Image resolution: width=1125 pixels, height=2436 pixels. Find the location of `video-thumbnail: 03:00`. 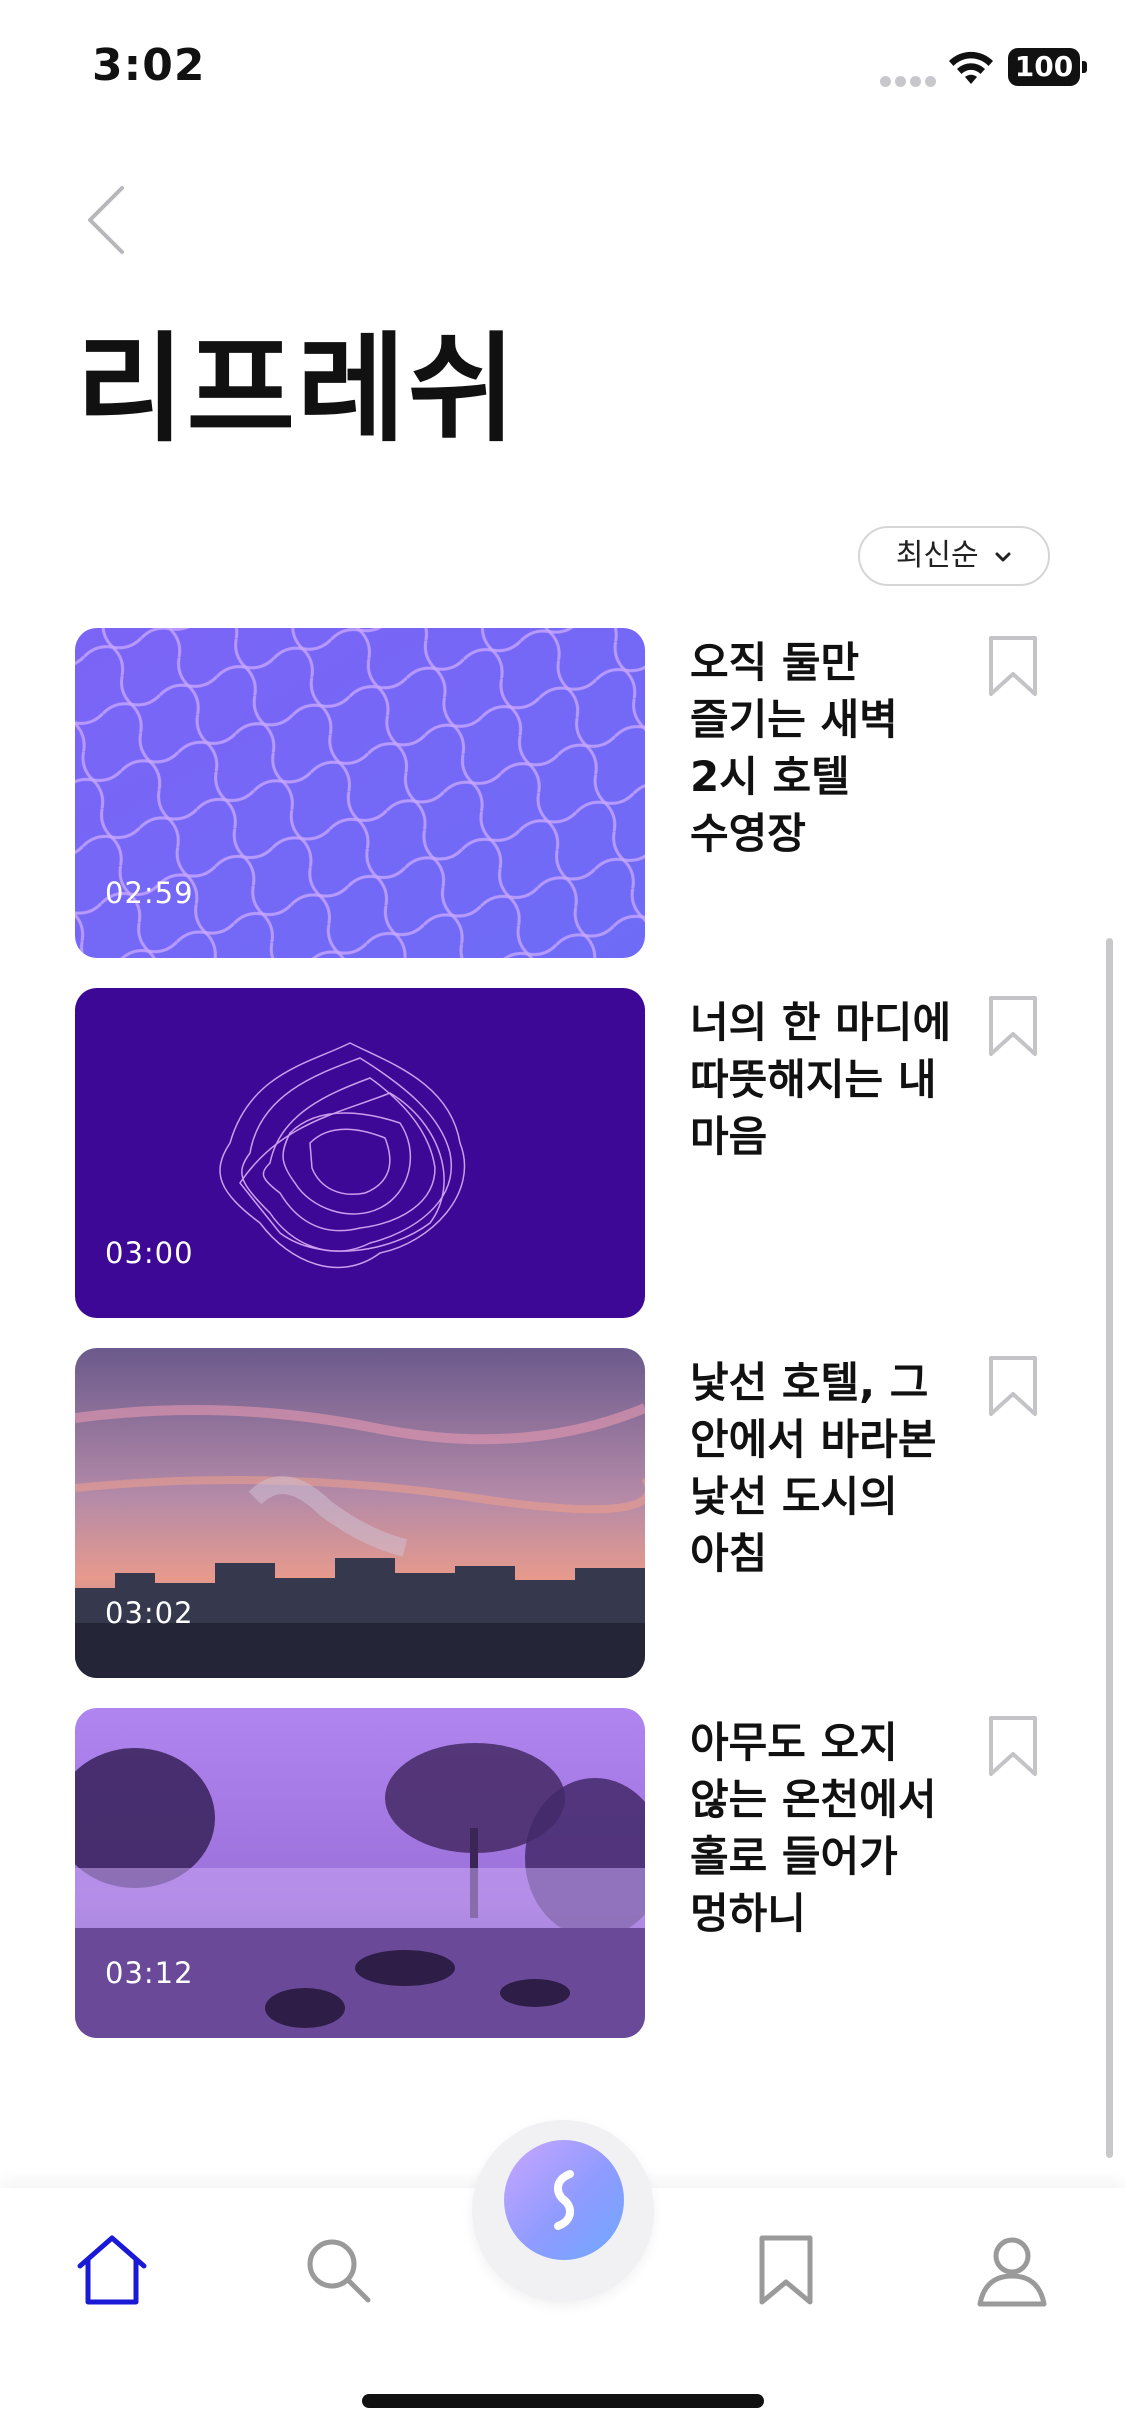

video-thumbnail: 03:00 is located at coordinates (360, 1153).